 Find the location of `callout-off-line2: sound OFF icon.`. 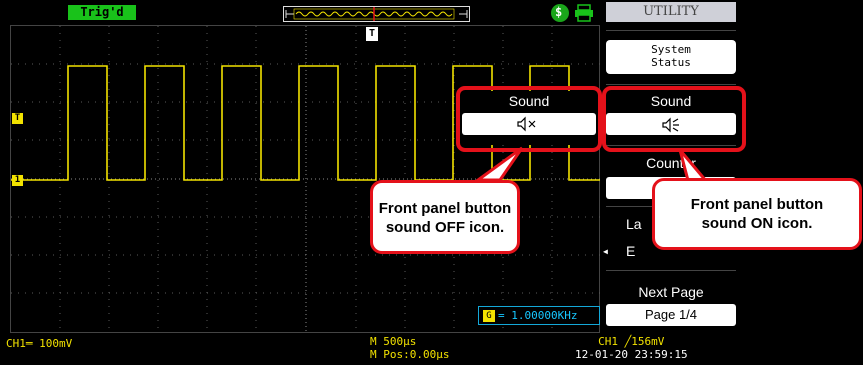

callout-off-line2: sound OFF icon. is located at coordinates (445, 227).